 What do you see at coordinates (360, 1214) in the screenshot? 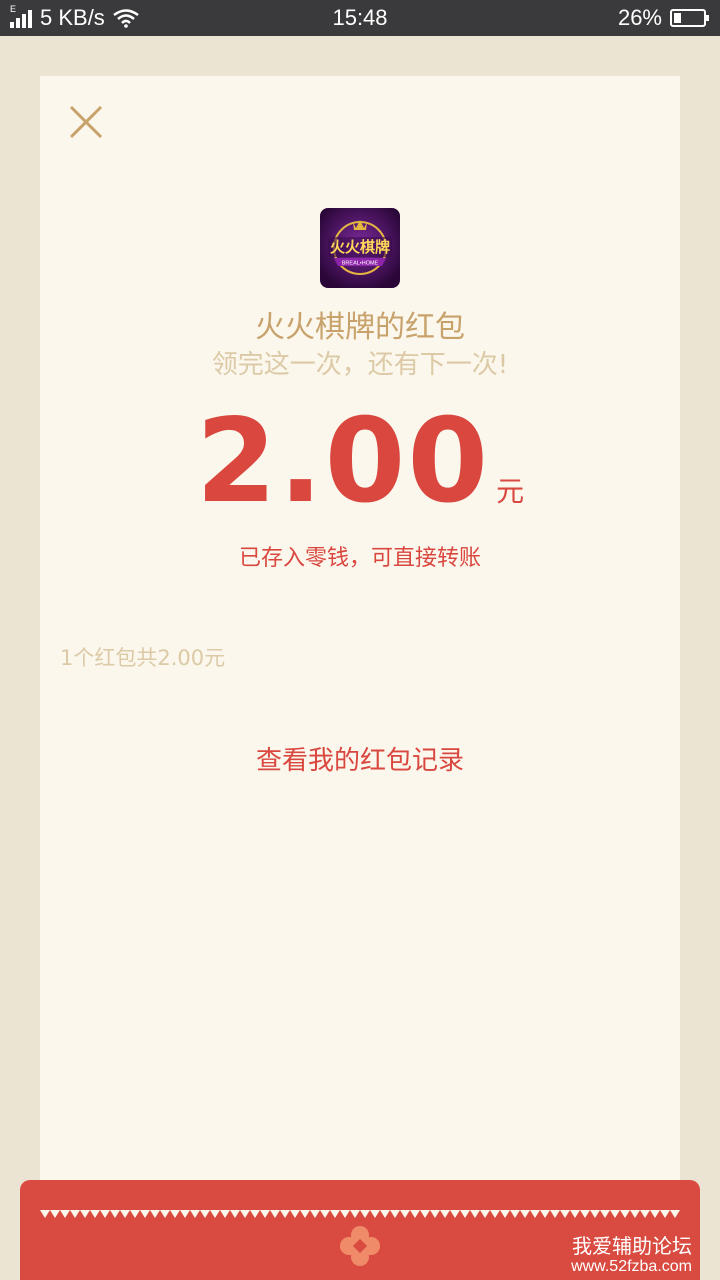
I see `card-torn-edge` at bounding box center [360, 1214].